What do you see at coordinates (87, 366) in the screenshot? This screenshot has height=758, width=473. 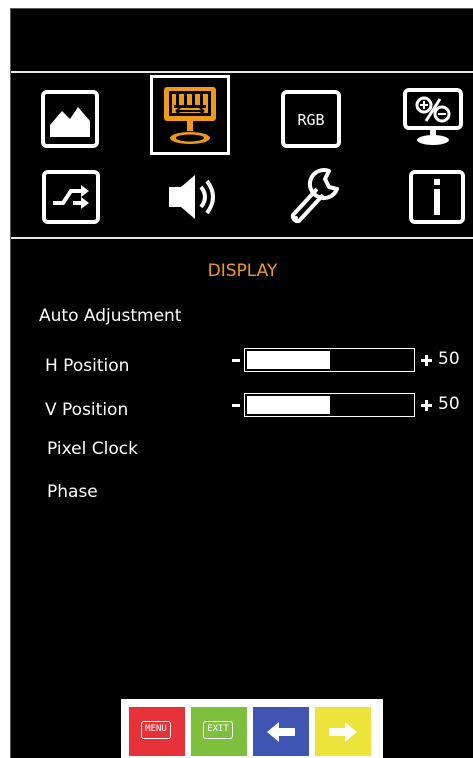 I see `h-position-label: H Position` at bounding box center [87, 366].